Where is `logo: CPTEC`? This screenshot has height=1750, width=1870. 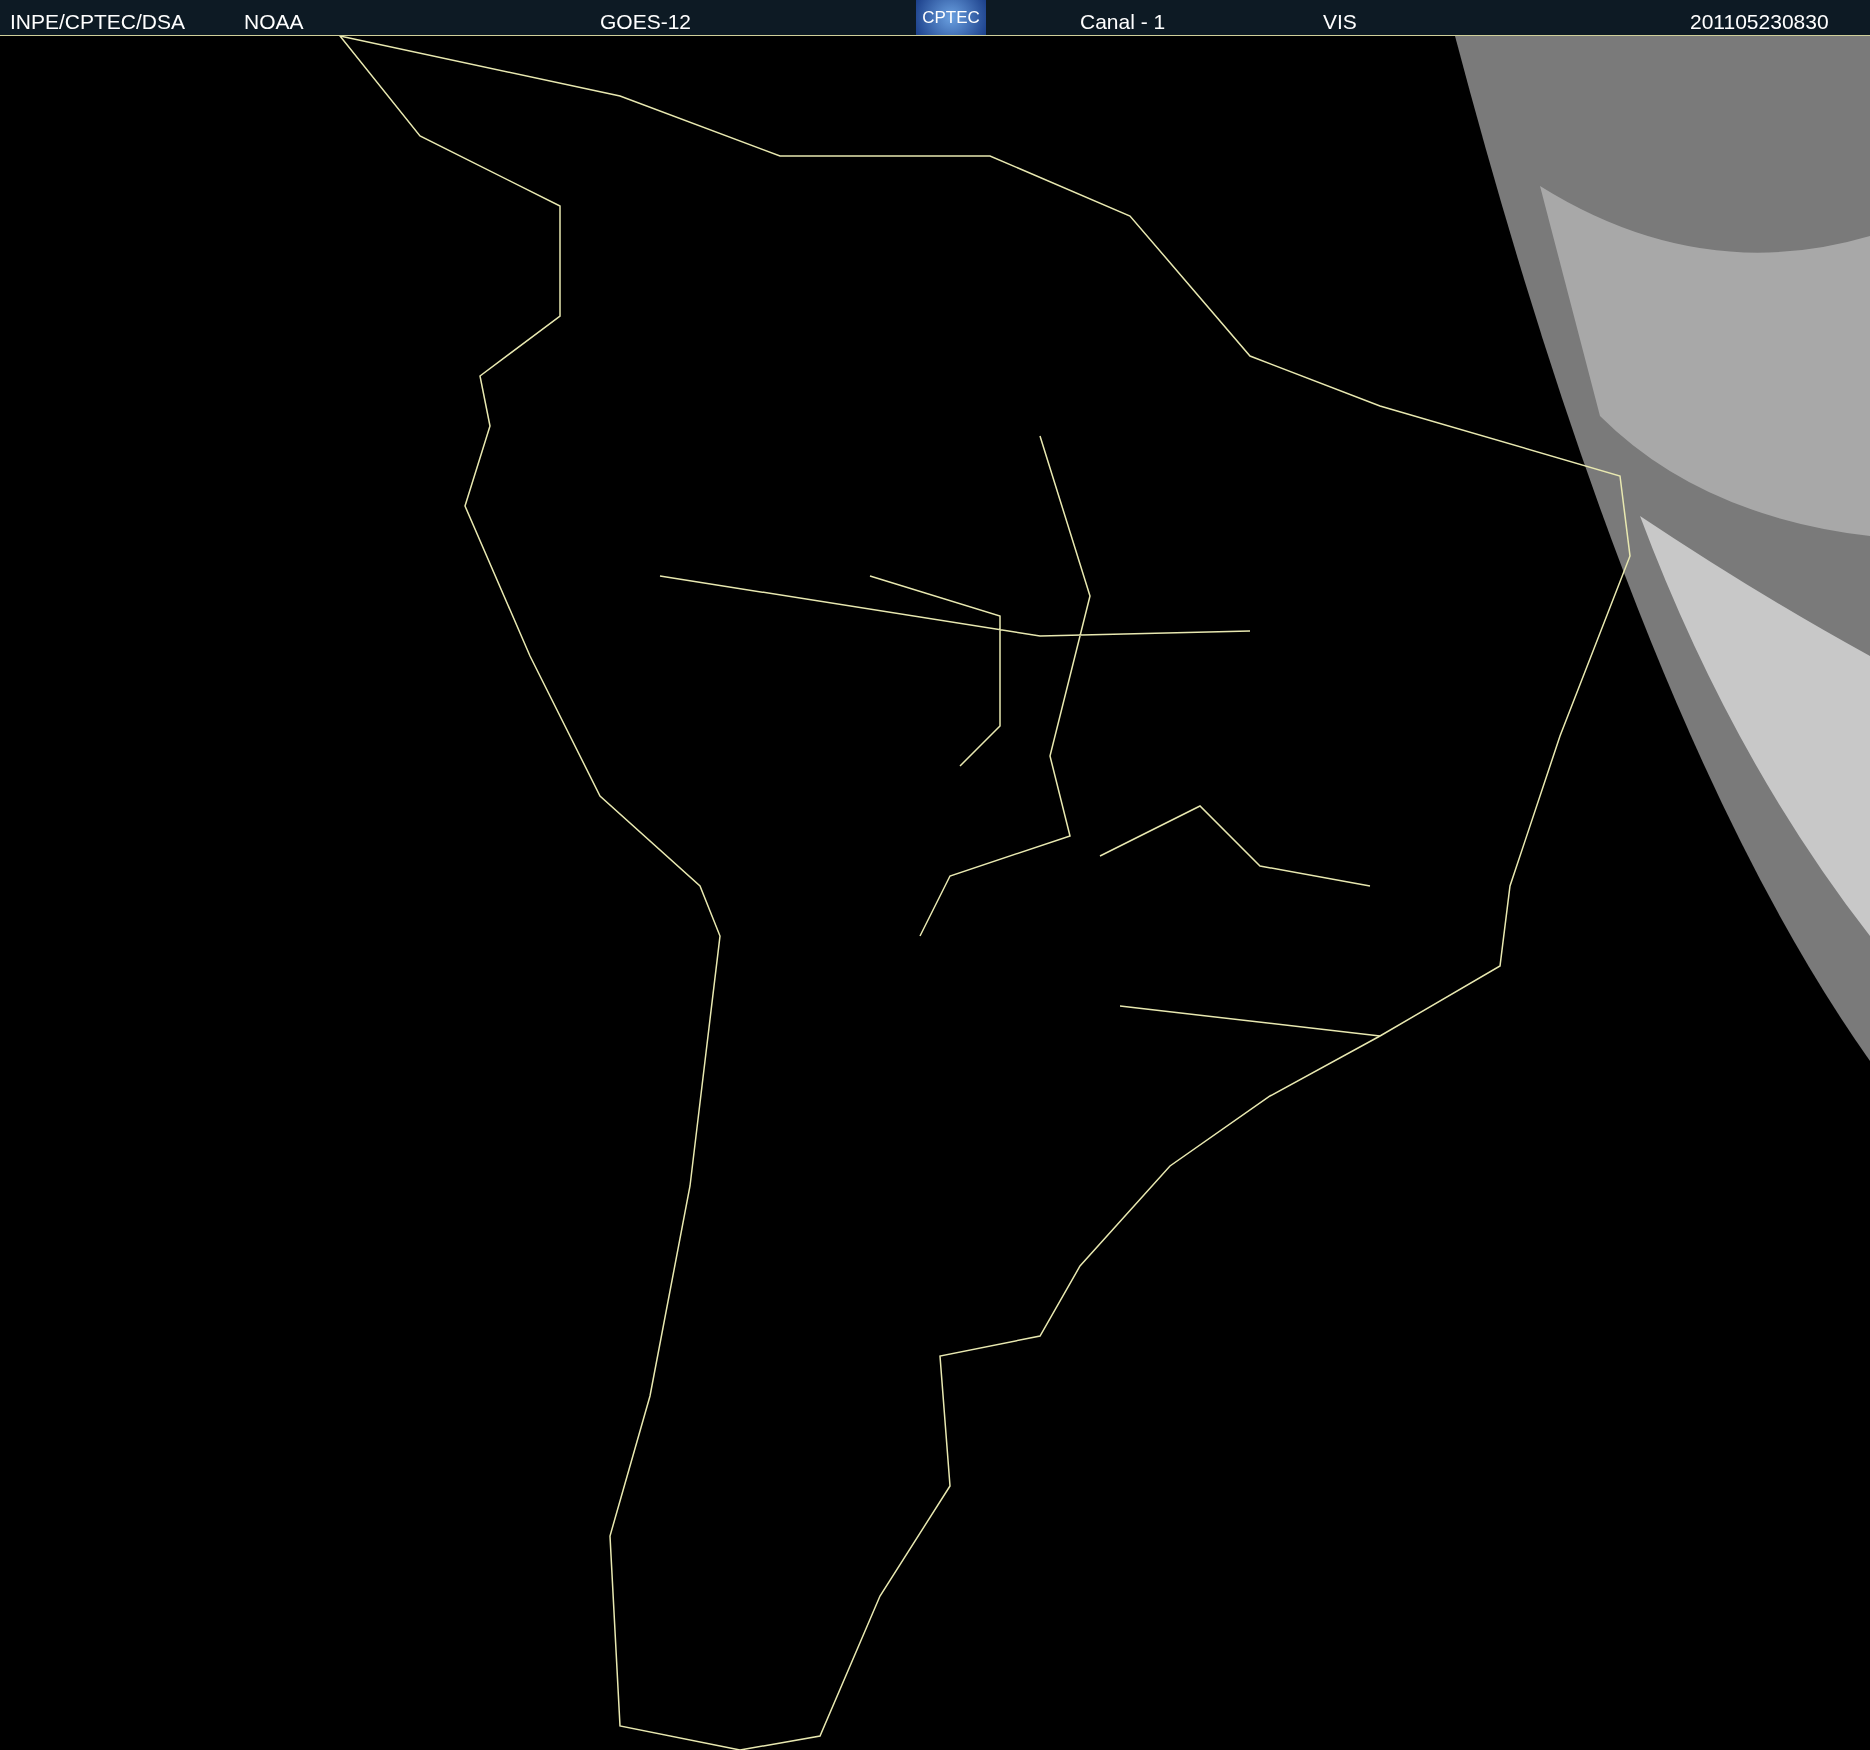
logo: CPTEC is located at coordinates (951, 17).